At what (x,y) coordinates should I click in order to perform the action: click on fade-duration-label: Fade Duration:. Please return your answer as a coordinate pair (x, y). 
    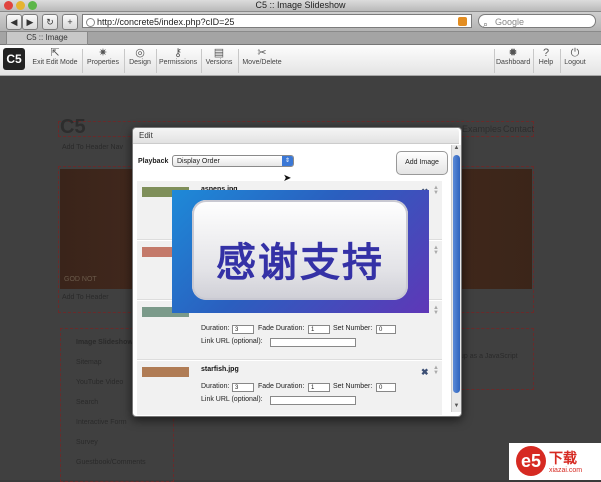
    Looking at the image, I should click on (281, 386).